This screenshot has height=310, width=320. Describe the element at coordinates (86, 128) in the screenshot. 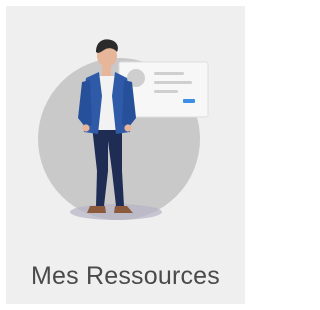

I see `left-hand` at that location.